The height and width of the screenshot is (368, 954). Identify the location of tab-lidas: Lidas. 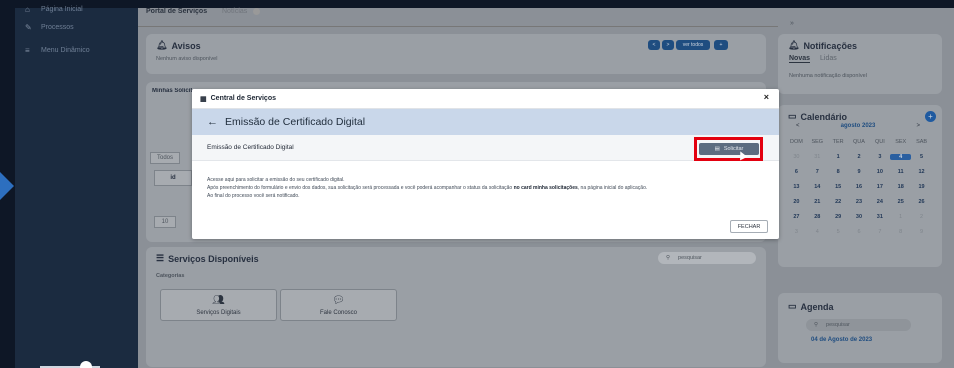
(828, 59).